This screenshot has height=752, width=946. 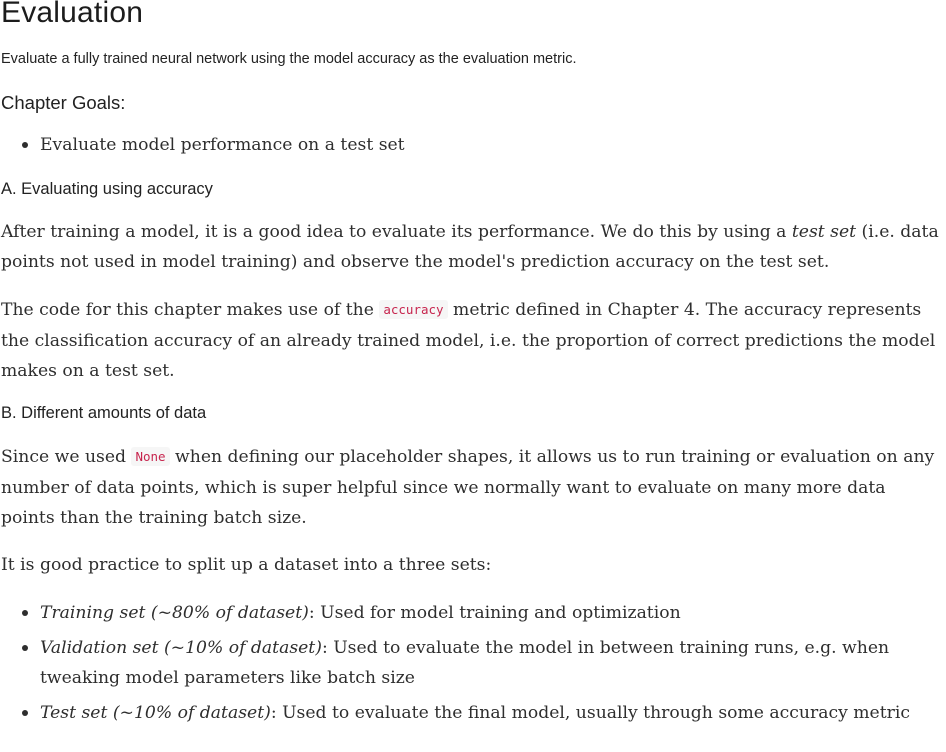 What do you see at coordinates (155, 713) in the screenshot?
I see `split-name: Test set (~10% of dataset)` at bounding box center [155, 713].